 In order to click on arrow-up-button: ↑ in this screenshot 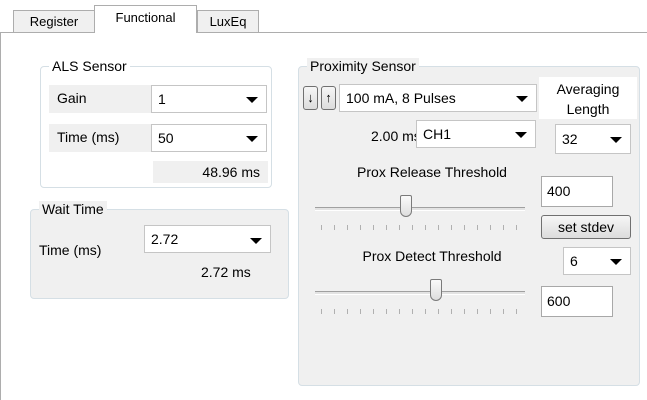, I will do `click(328, 98)`.